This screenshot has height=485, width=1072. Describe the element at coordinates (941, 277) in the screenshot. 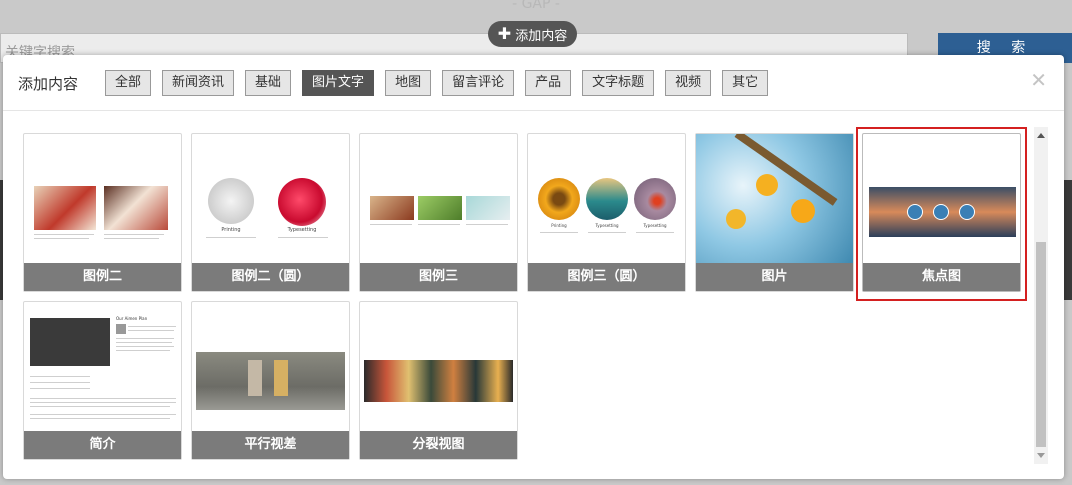

I see `card-label: 焦点图` at that location.